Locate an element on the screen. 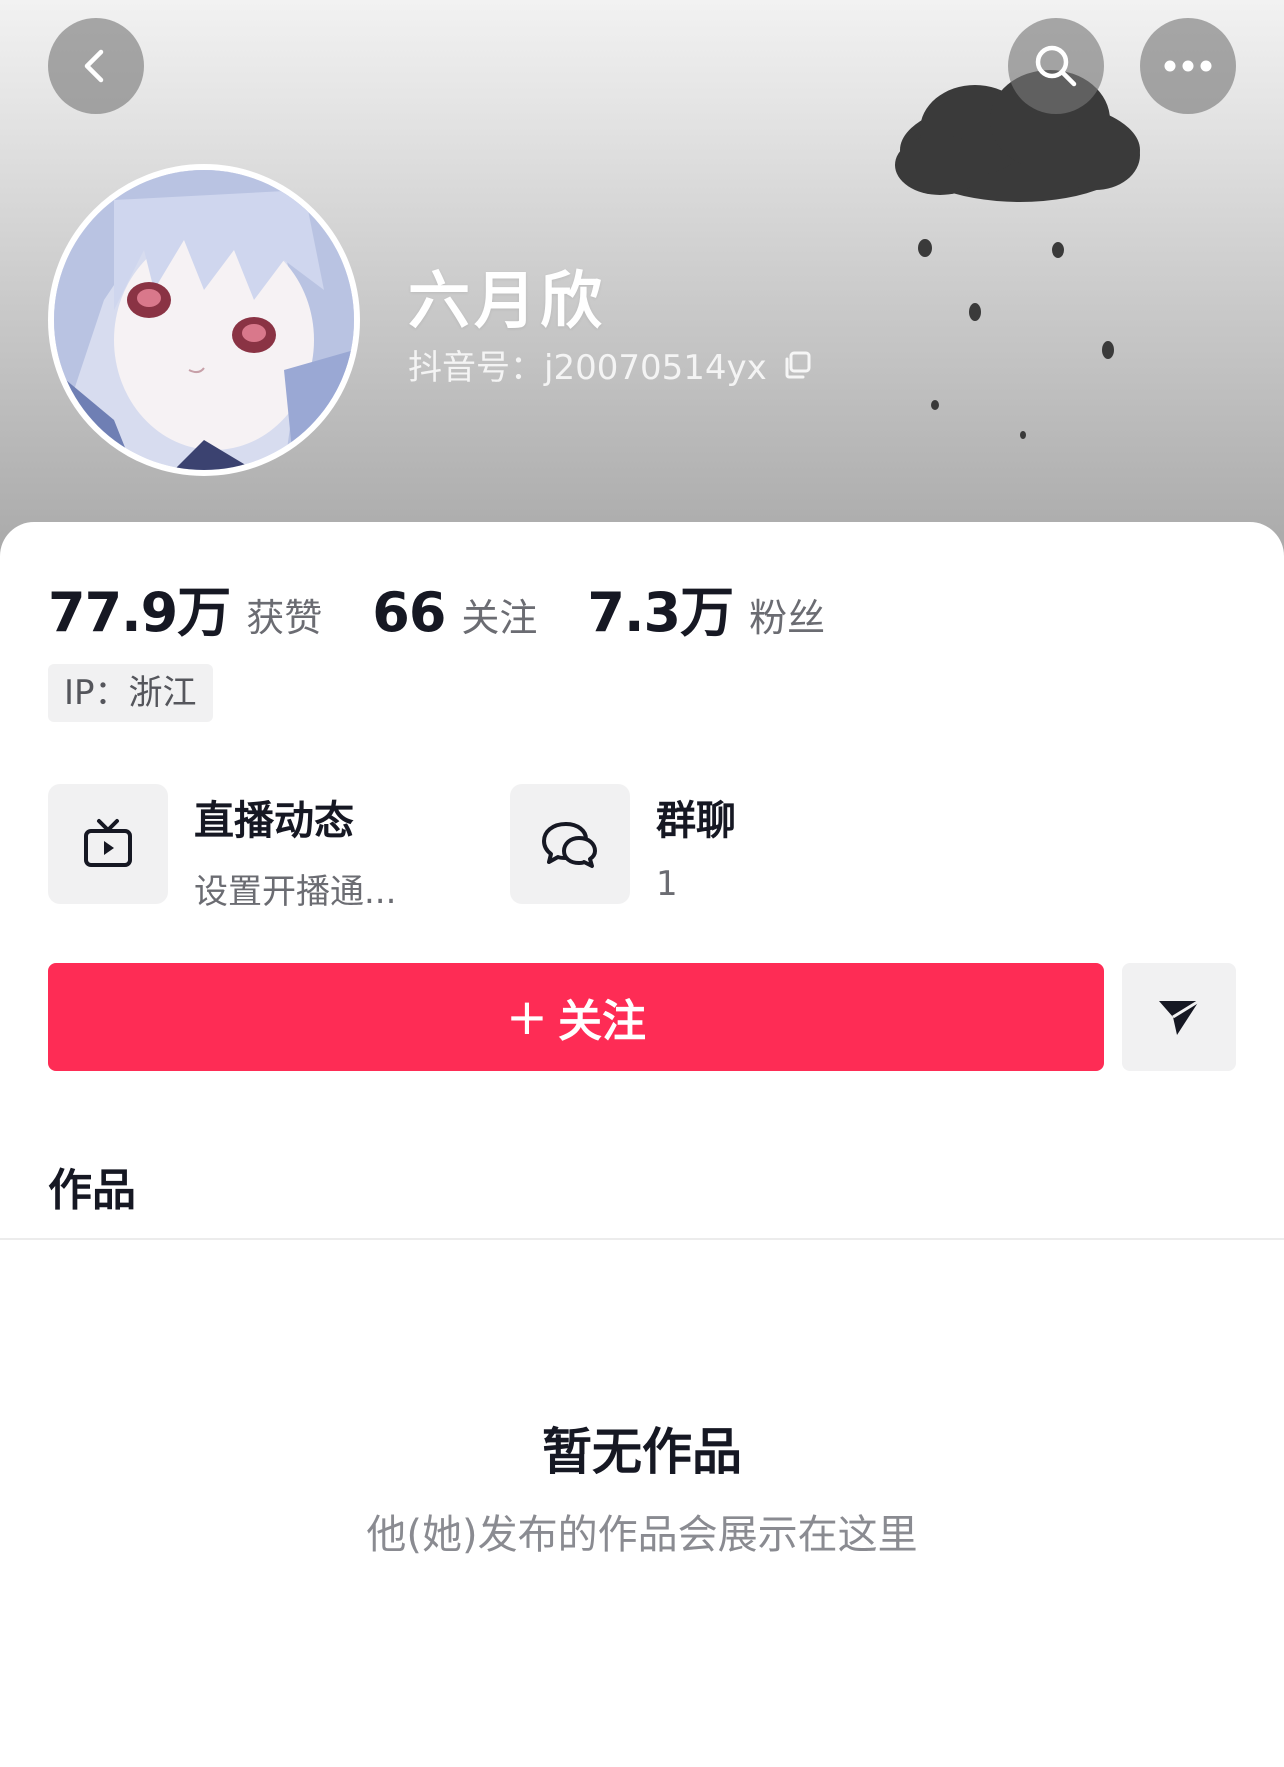  tab-divider is located at coordinates (642, 1239).